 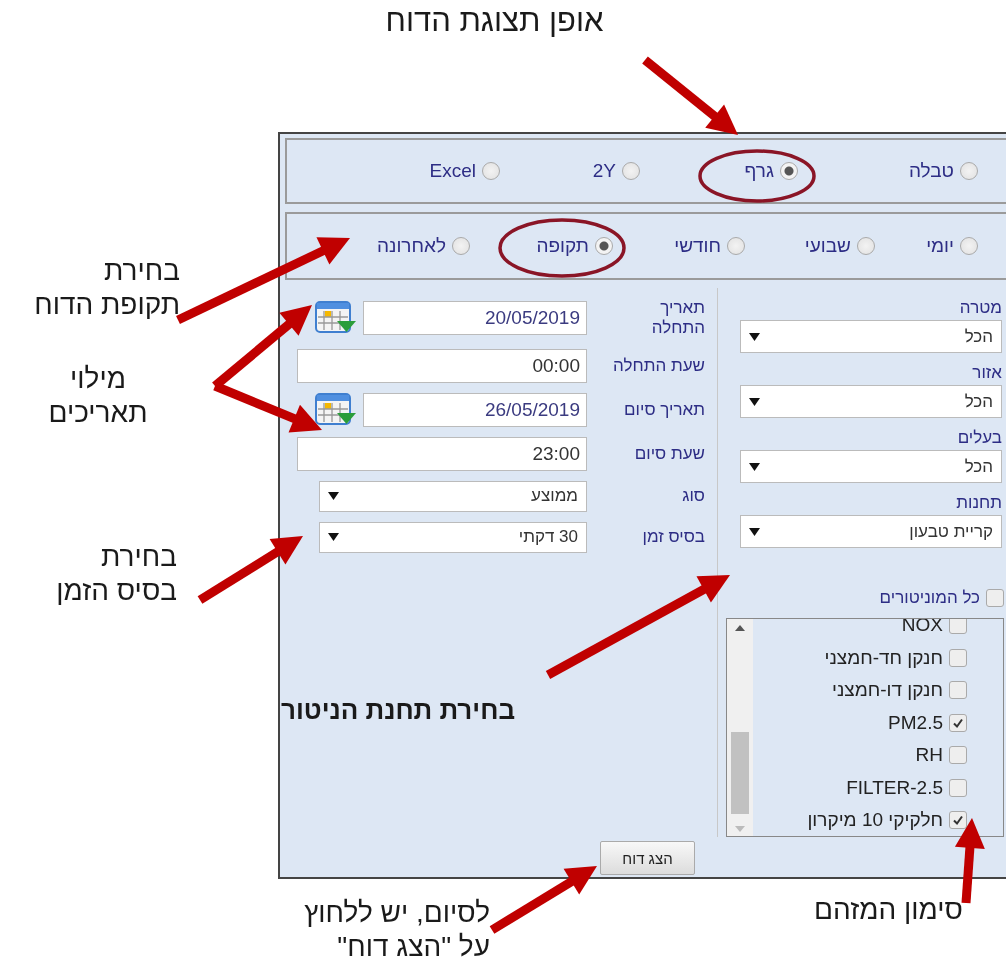 I want to click on all-monitors-checkbox: כל המוניטורים, so click(x=862, y=598).